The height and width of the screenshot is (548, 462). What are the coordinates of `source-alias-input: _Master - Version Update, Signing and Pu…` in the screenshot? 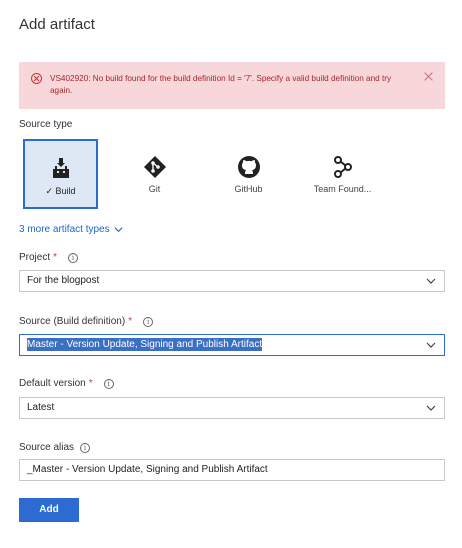 It's located at (232, 470).